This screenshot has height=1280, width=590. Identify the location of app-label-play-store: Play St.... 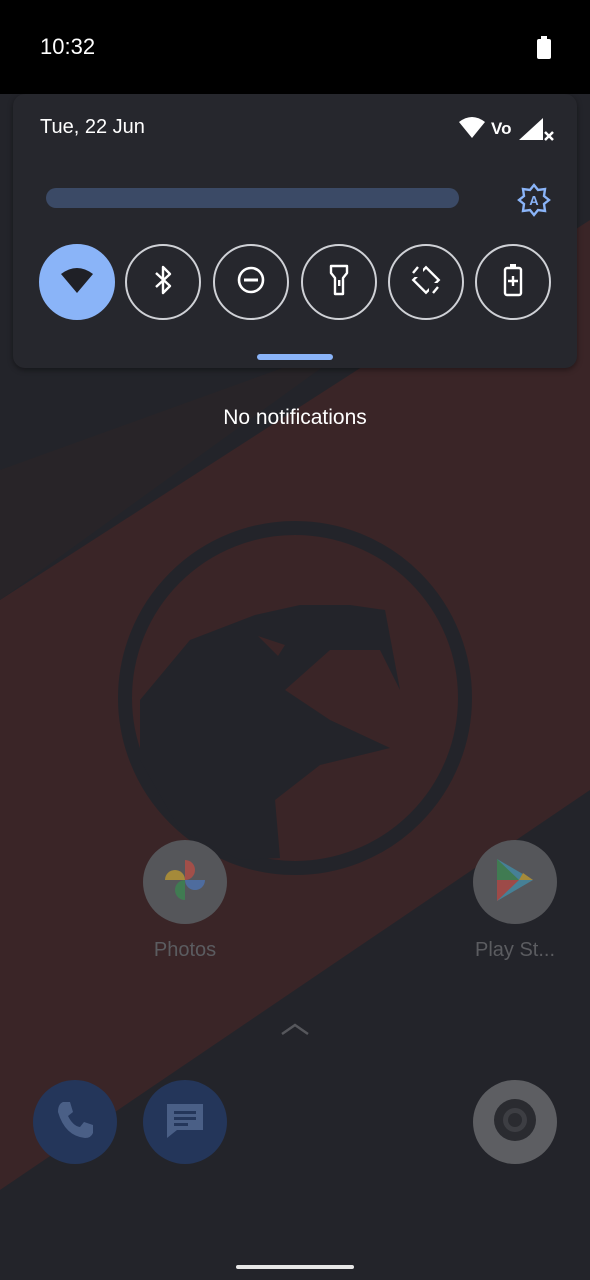
(515, 950).